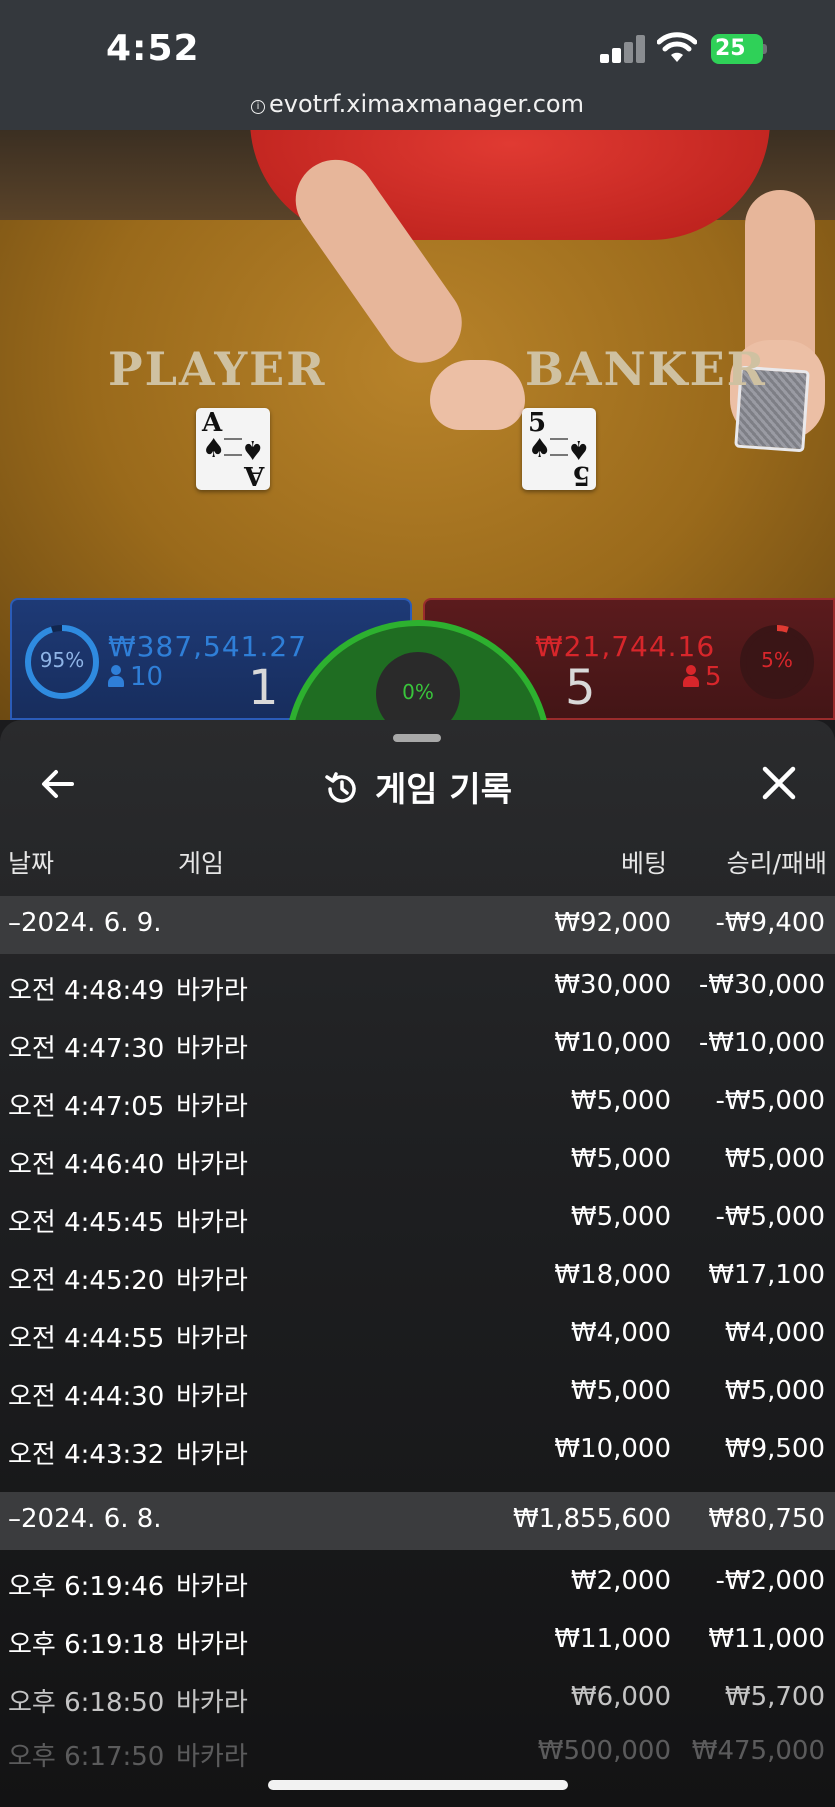 This screenshot has height=1807, width=835. What do you see at coordinates (417, 1219) in the screenshot?
I see `table-row: 오전 4:45:45 바카라 ₩5,000 -₩5,000` at bounding box center [417, 1219].